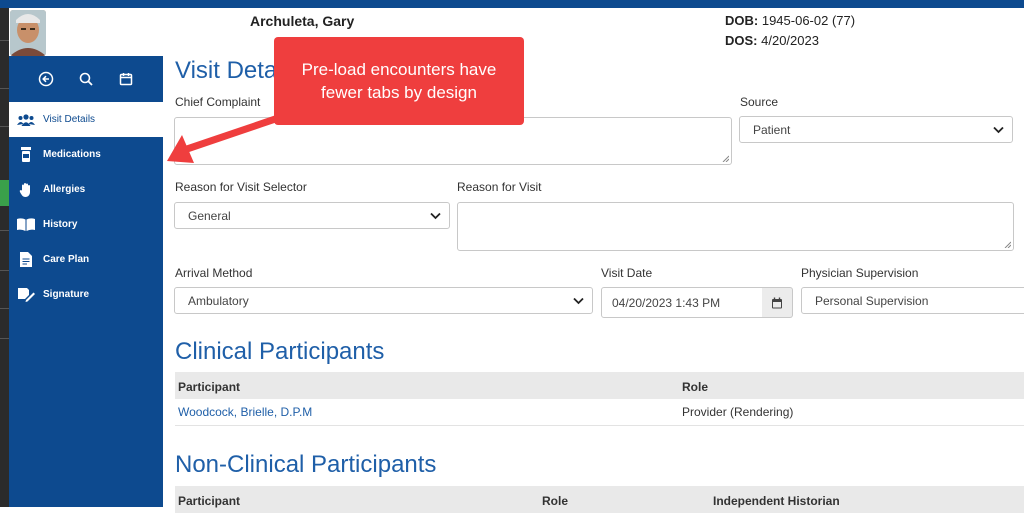 This screenshot has width=1024, height=513. What do you see at coordinates (245, 412) in the screenshot?
I see `participant-link: Woodcock, Brielle, D.P.M` at bounding box center [245, 412].